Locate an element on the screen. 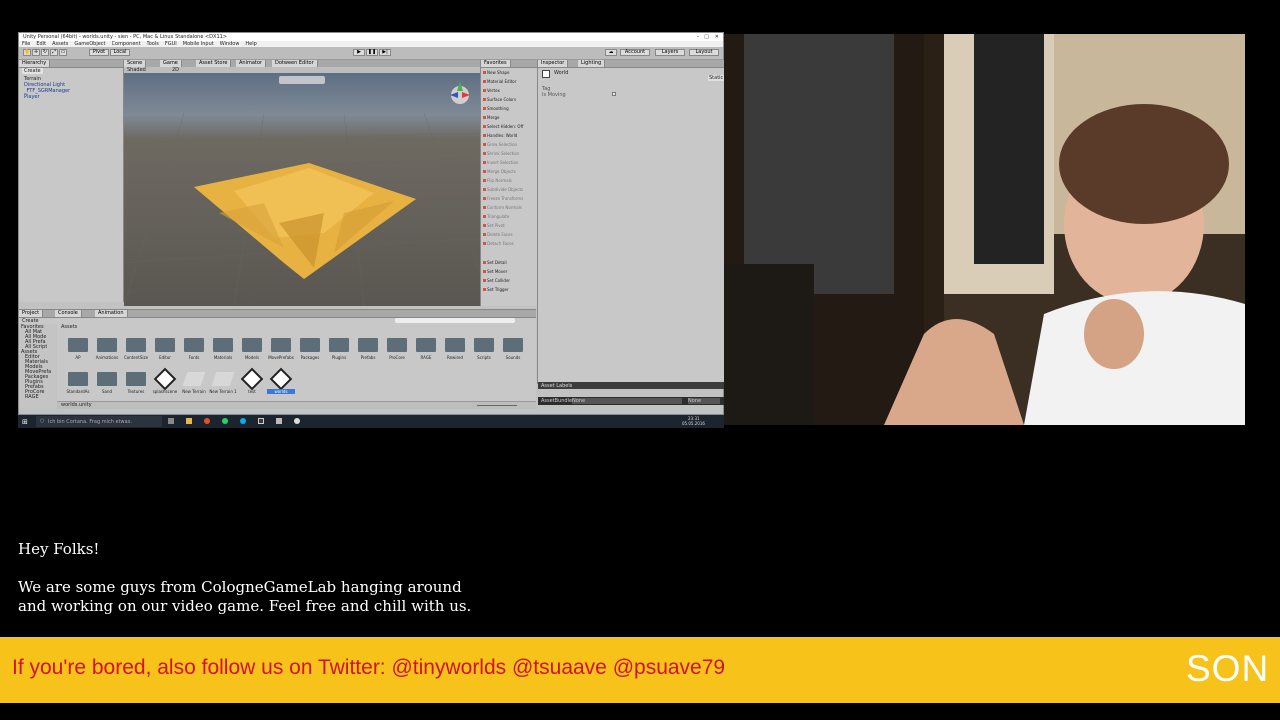 The width and height of the screenshot is (1280, 720). tool-item: Material Editor is located at coordinates (508, 82).